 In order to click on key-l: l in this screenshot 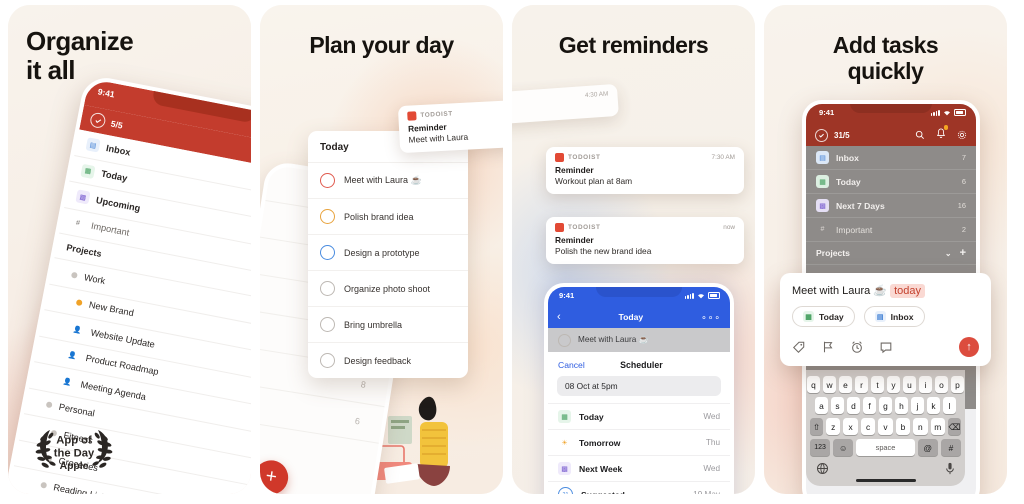, I will do `click(949, 405)`.